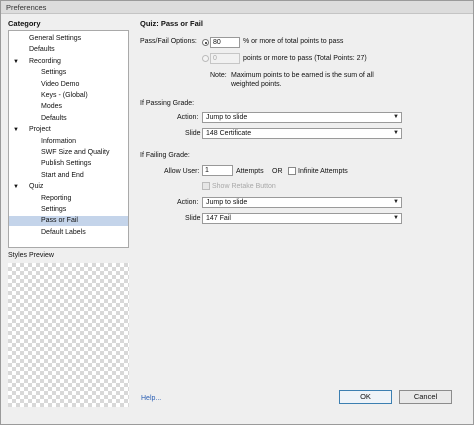 Image resolution: width=474 pixels, height=425 pixels. I want to click on passing-action-select: Jump to slide ▼, so click(302, 117).